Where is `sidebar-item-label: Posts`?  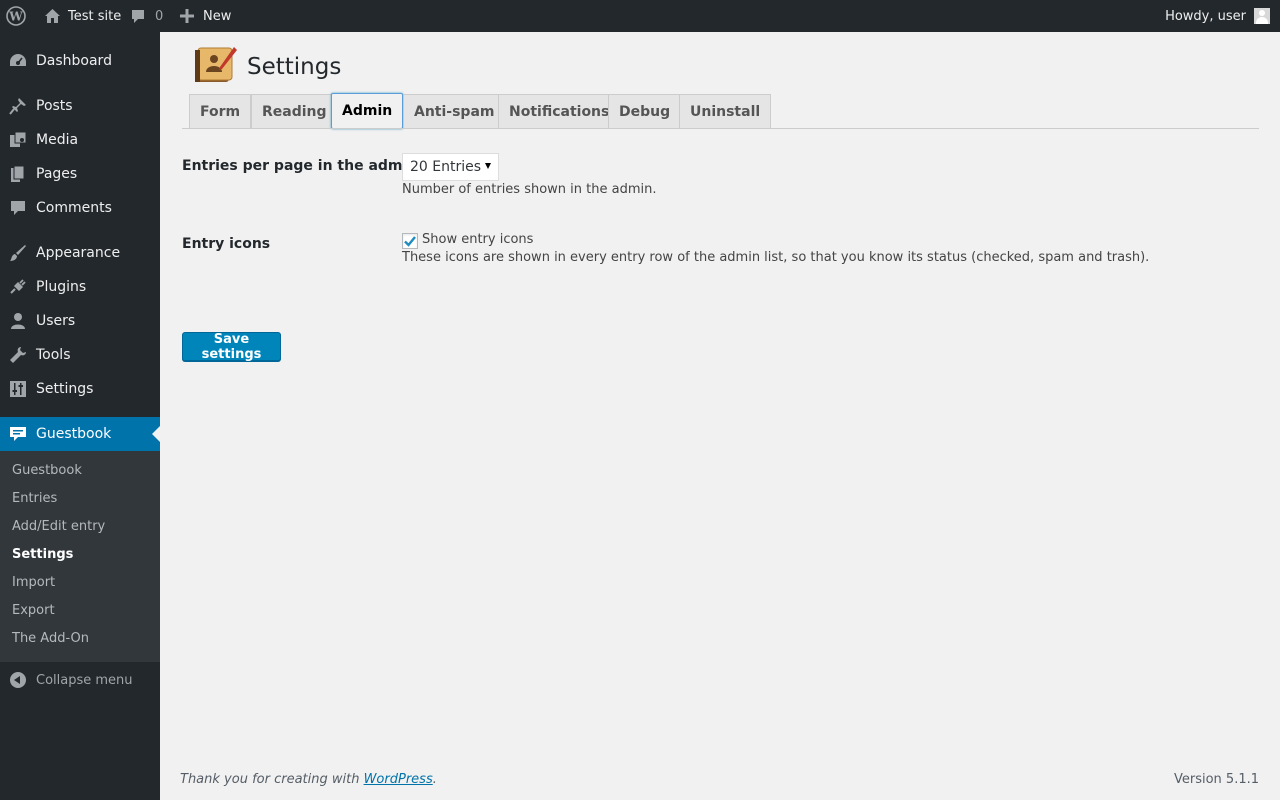
sidebar-item-label: Posts is located at coordinates (54, 106).